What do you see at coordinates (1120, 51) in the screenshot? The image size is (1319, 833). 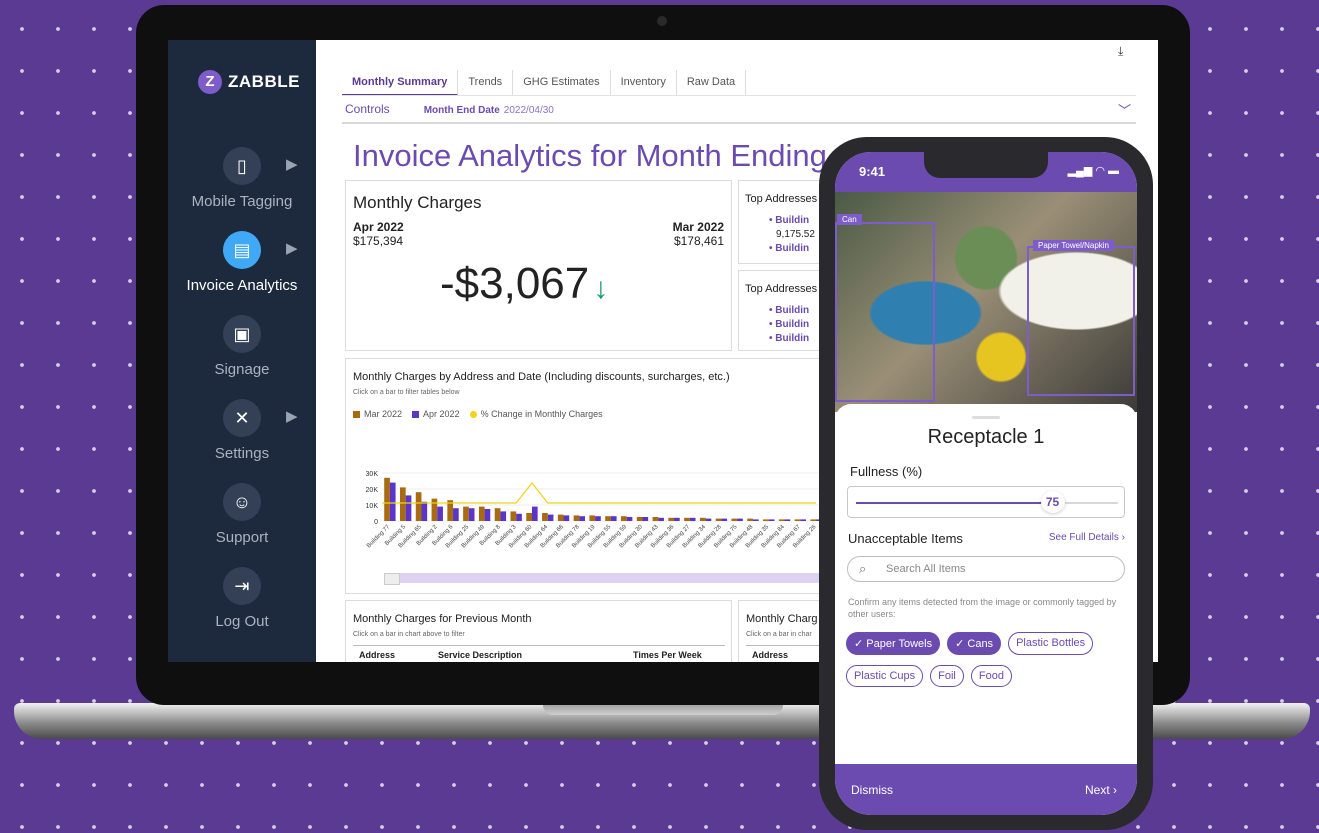 I see `download-icon: ⤓` at bounding box center [1120, 51].